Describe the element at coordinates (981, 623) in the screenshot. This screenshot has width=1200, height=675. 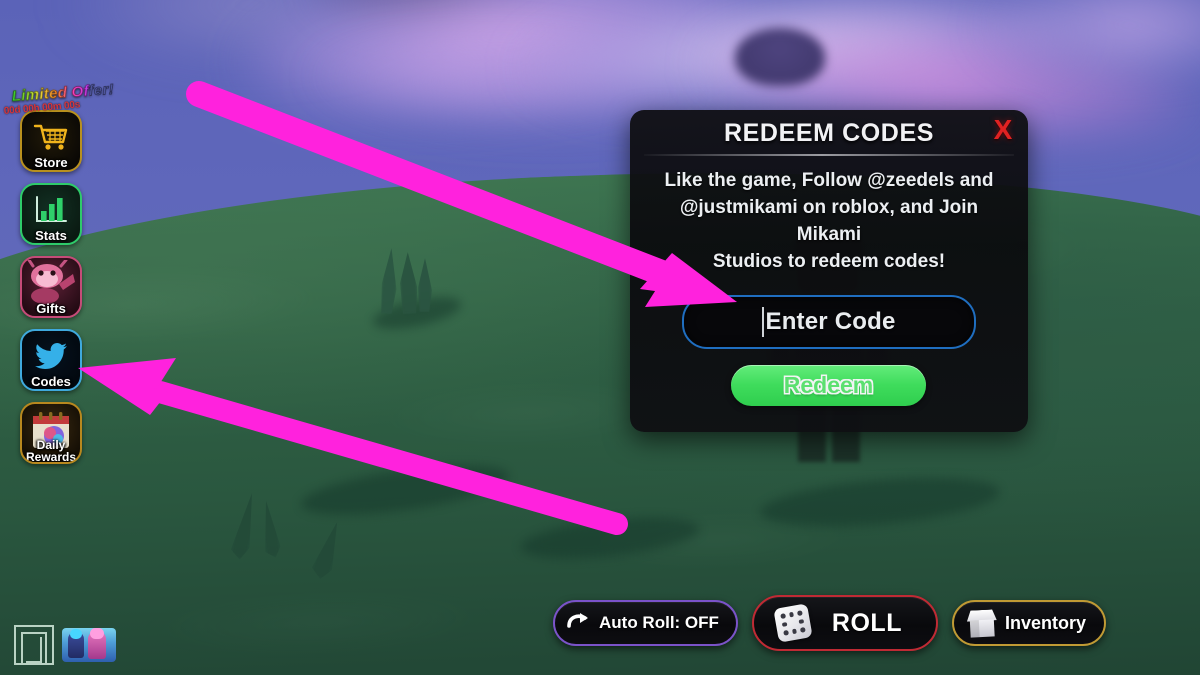
I see `box-icon` at that location.